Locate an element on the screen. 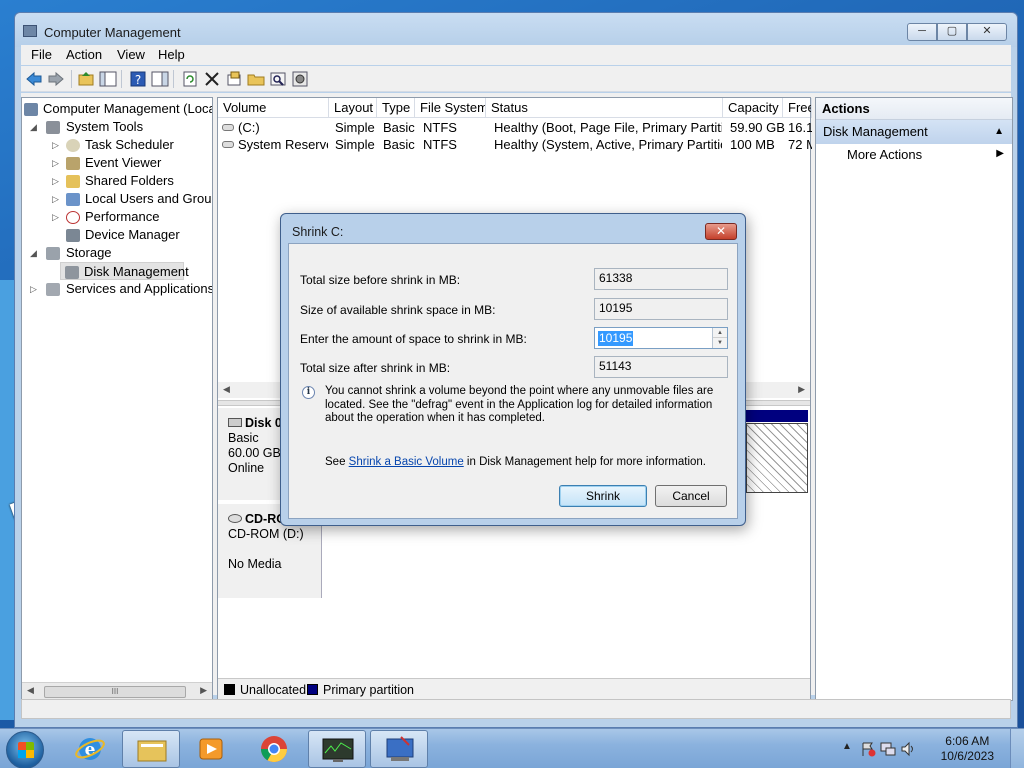  disk-management-icon is located at coordinates (72, 272).